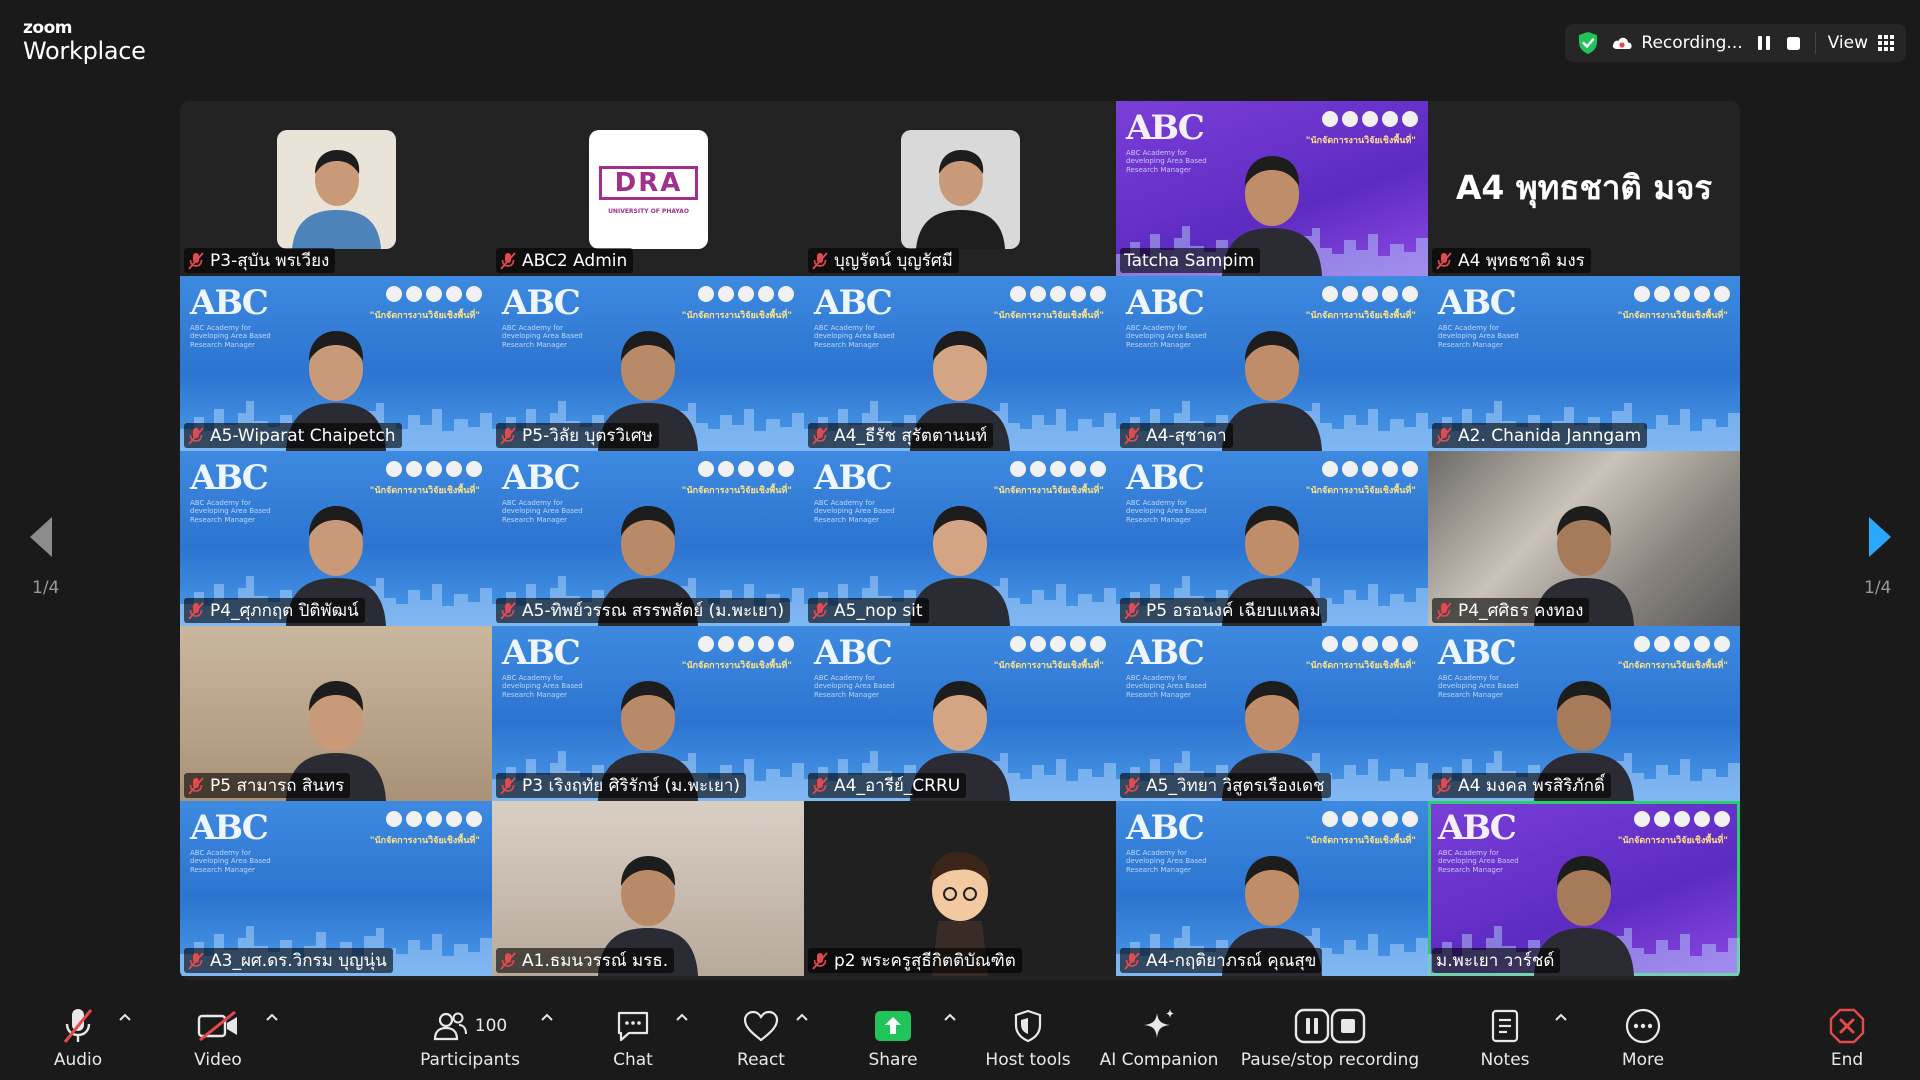 The height and width of the screenshot is (1080, 1920). What do you see at coordinates (284, 611) in the screenshot?
I see `participant-name: P4_ศุภกฤต ปิติพัฒน์` at bounding box center [284, 611].